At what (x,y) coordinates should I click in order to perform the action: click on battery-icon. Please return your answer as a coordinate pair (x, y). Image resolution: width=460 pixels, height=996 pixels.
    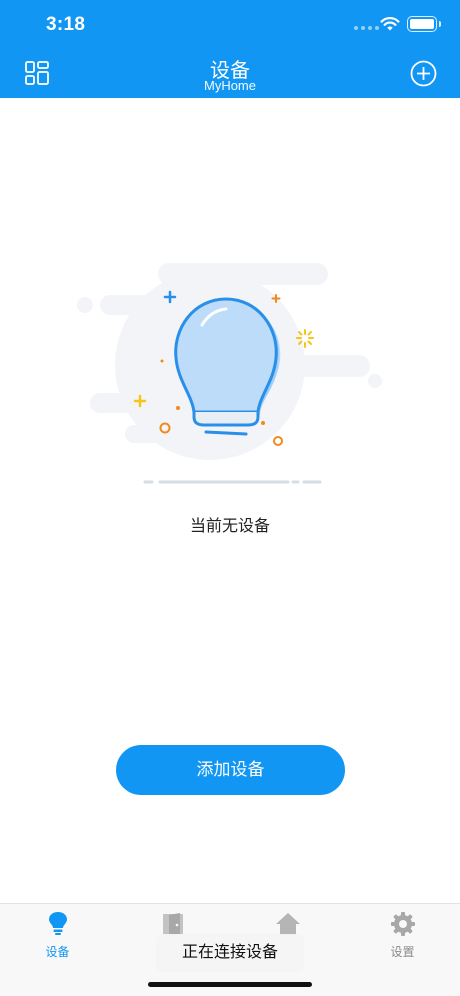
    Looking at the image, I should click on (424, 24).